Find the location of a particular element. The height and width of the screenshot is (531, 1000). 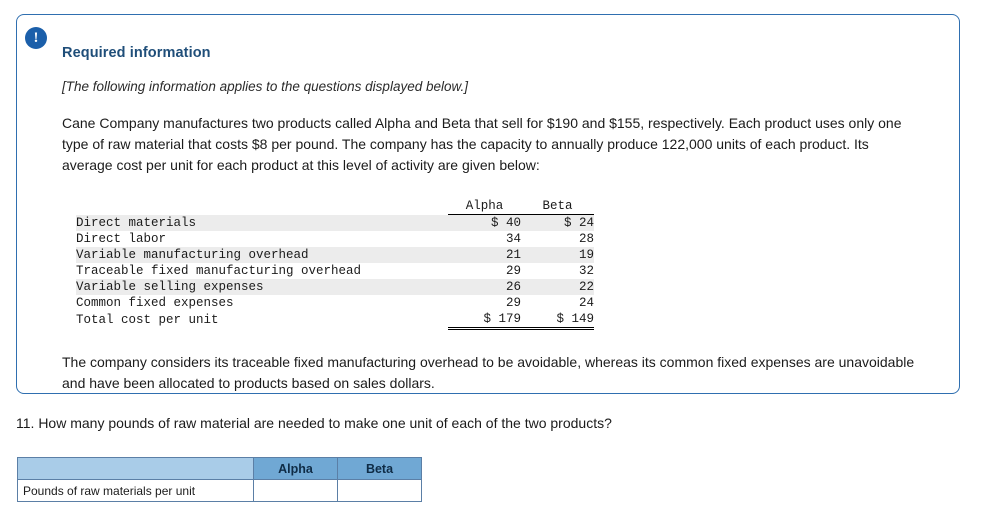

table-row: Variable selling expenses 26 22 is located at coordinates (335, 287).